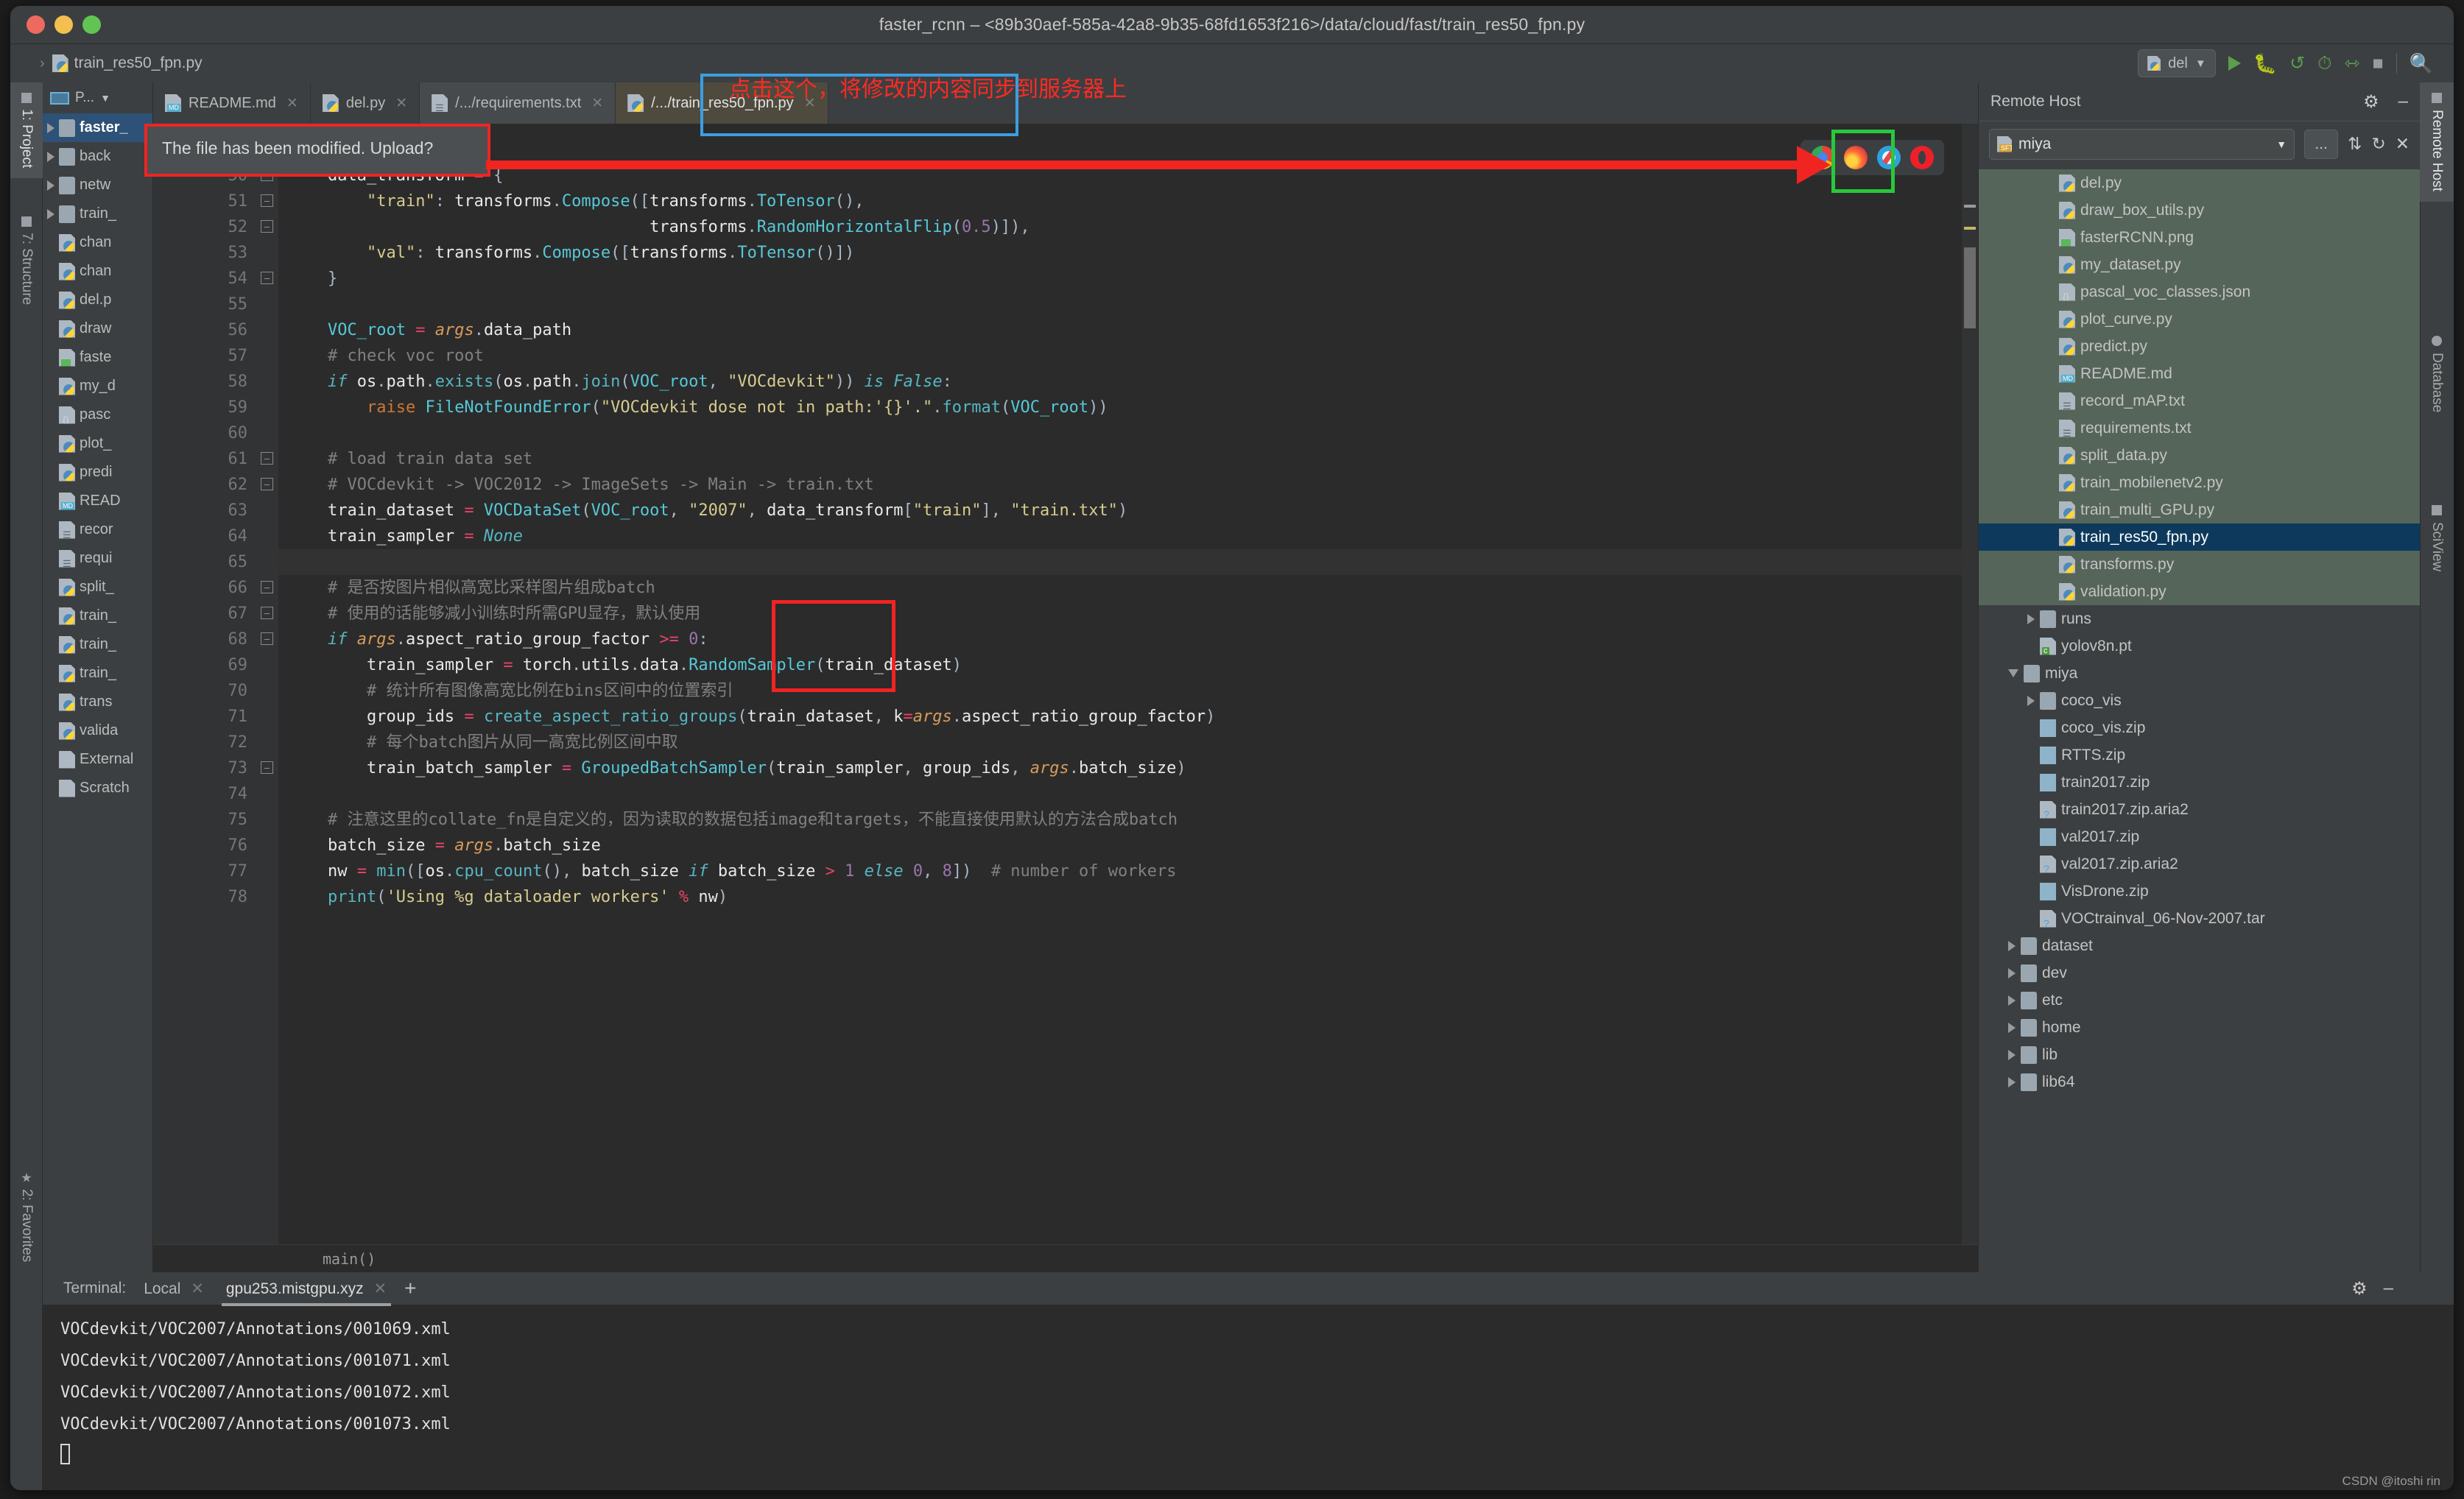  What do you see at coordinates (98, 759) in the screenshot?
I see `project-tree-item: External` at bounding box center [98, 759].